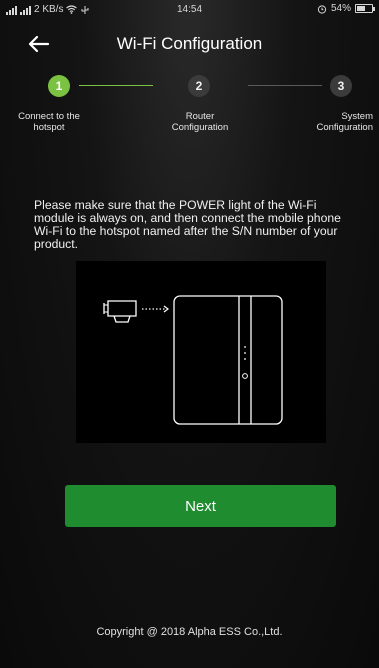  What do you see at coordinates (49, 122) in the screenshot?
I see `step-1-label: Connect to the hotspot` at bounding box center [49, 122].